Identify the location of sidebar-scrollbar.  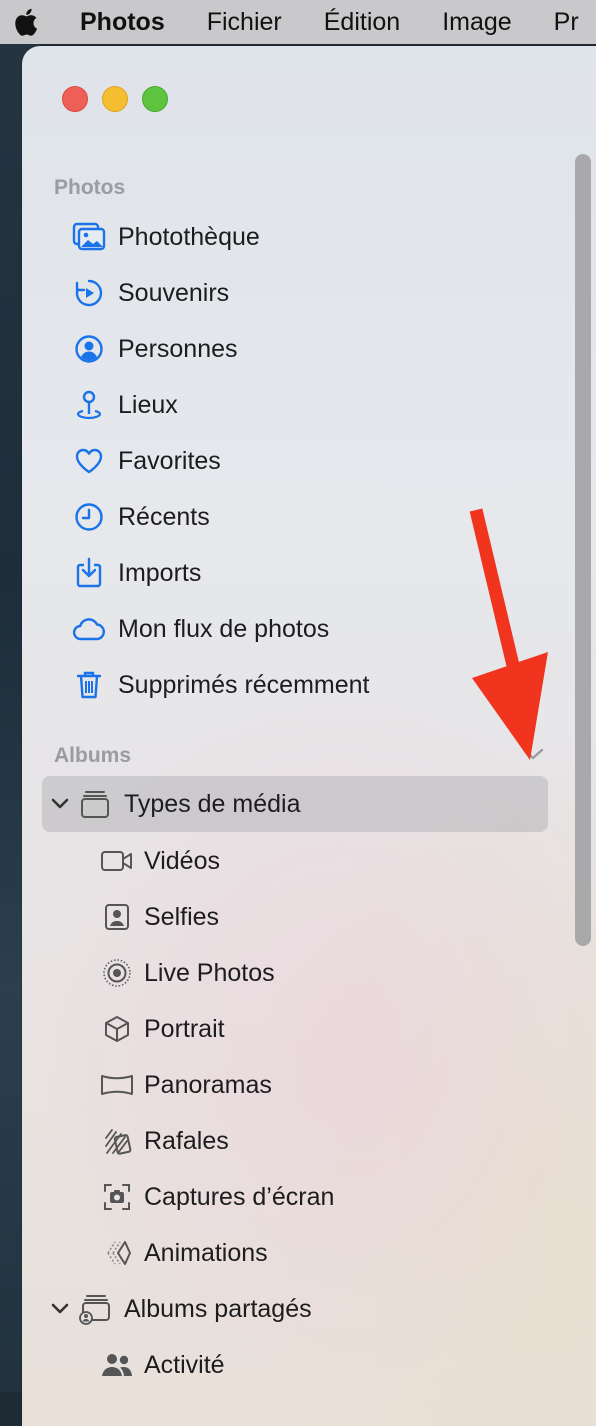
(583, 550).